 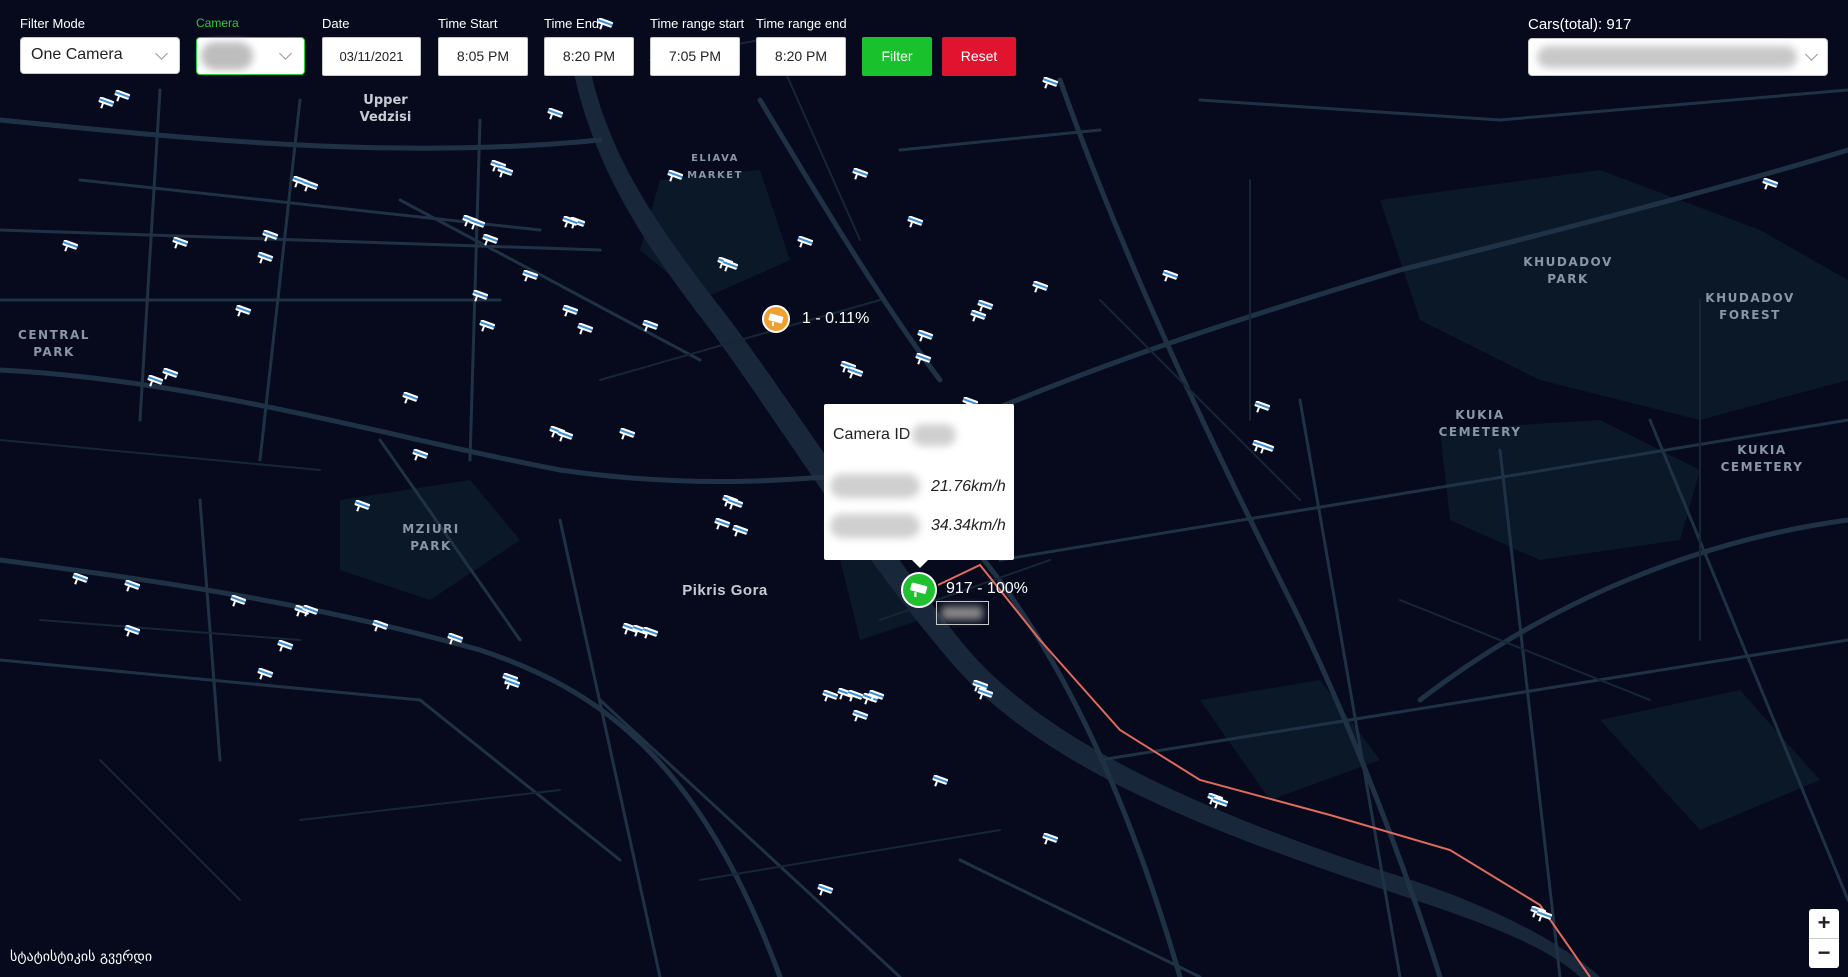 I want to click on camera-select, so click(x=250, y=56).